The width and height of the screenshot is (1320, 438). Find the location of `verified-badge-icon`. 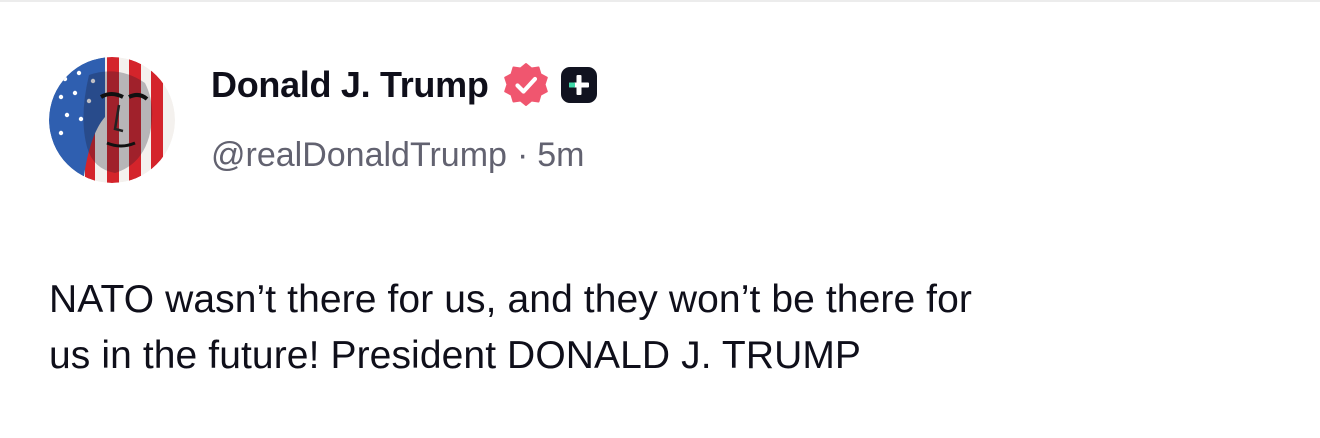

verified-badge-icon is located at coordinates (526, 85).